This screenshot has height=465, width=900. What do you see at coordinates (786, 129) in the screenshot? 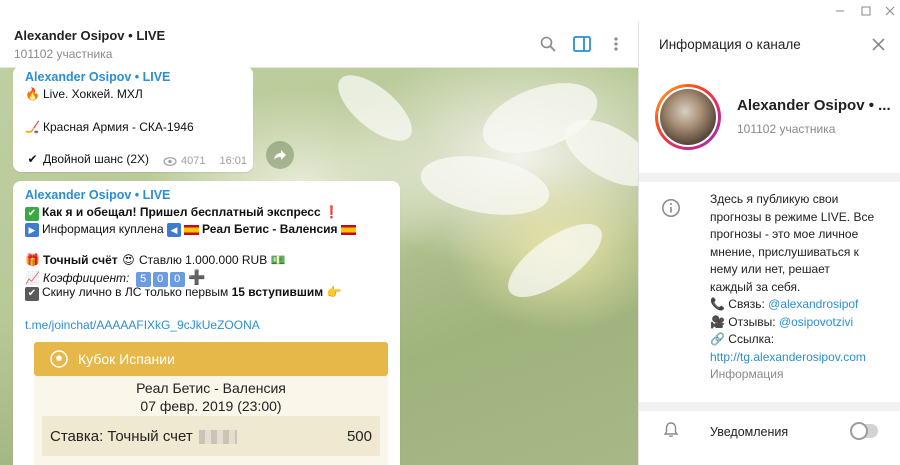
I see `channel-subscribers: 101102 участника` at bounding box center [786, 129].